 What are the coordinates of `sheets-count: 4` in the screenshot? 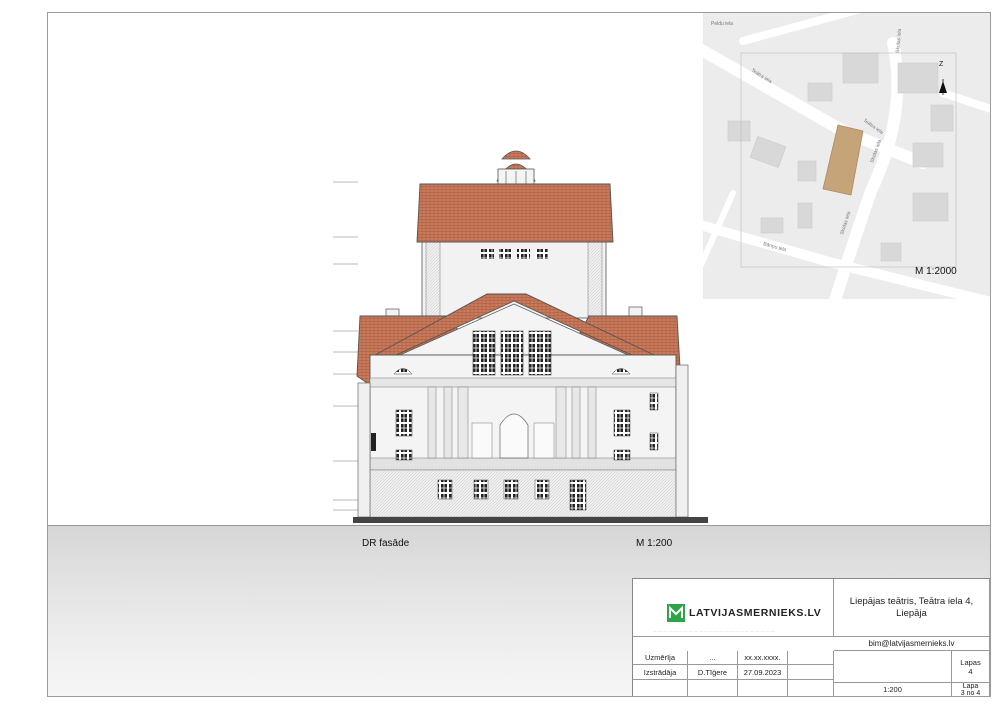 It's located at (970, 671).